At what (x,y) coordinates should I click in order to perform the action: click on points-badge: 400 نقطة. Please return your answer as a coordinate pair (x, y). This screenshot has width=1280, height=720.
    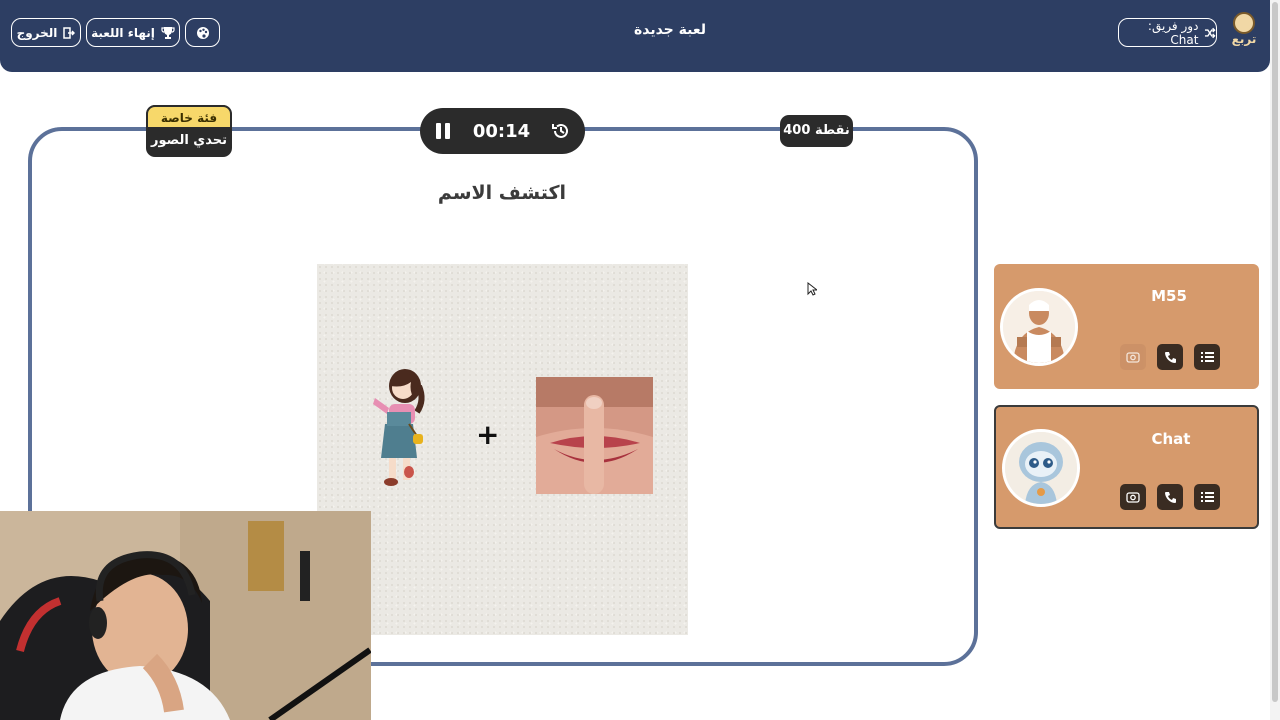
    Looking at the image, I should click on (816, 131).